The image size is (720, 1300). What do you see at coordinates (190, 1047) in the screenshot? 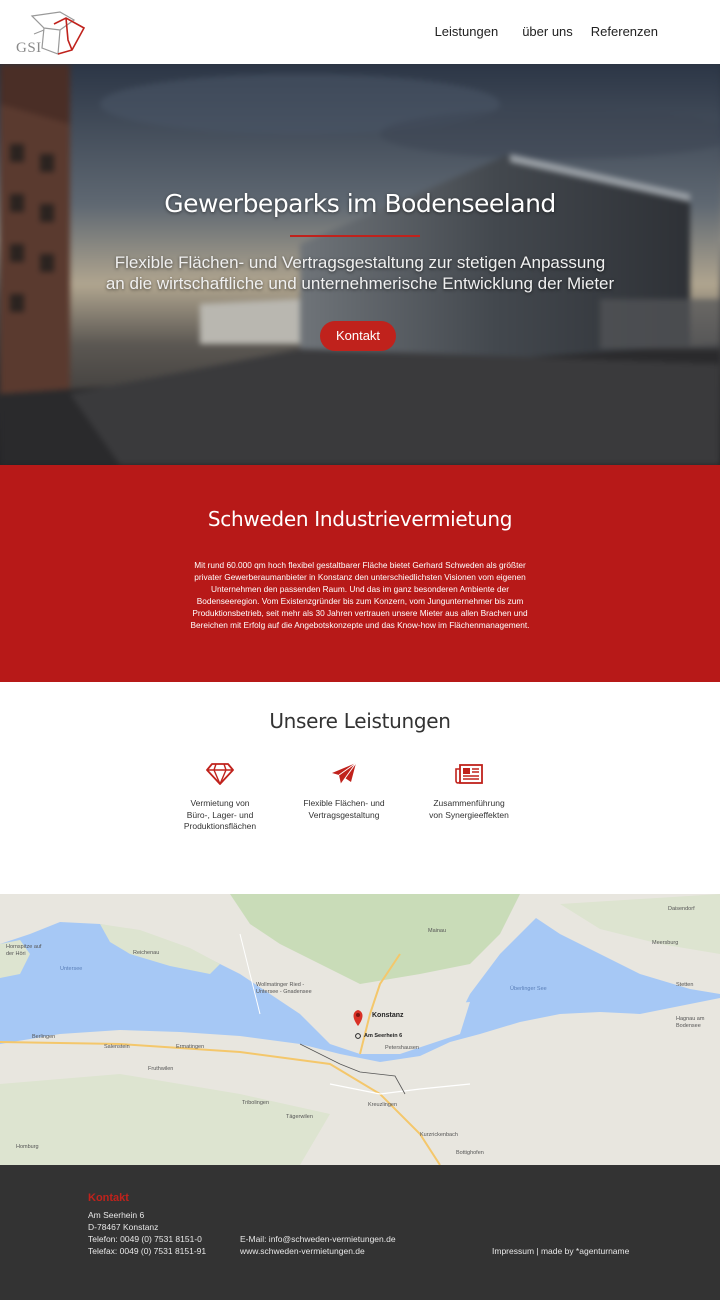
I see `map-label-ermatingen: Ermatingen` at bounding box center [190, 1047].